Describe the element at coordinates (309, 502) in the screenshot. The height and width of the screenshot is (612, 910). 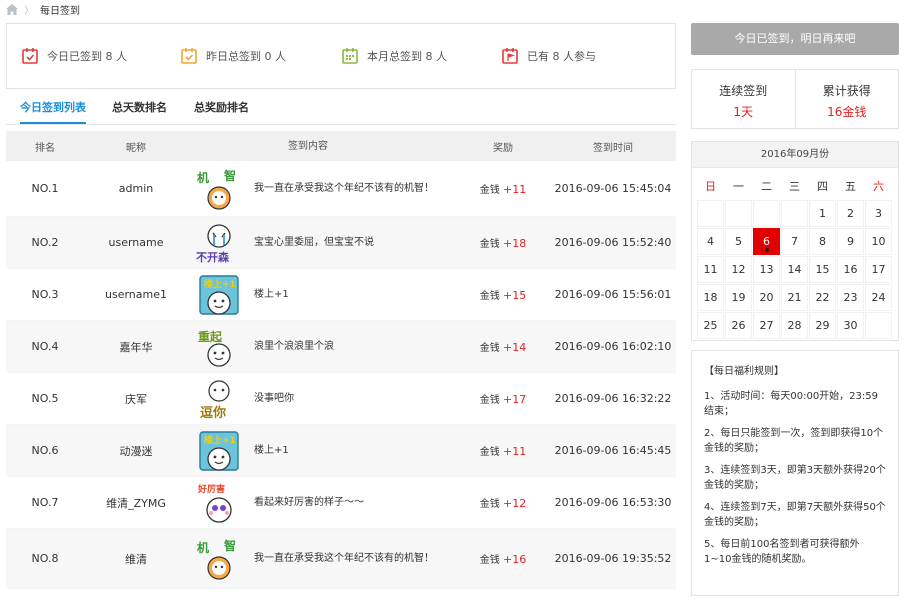
I see `row-content: 看起来好厉害的样子～～` at that location.